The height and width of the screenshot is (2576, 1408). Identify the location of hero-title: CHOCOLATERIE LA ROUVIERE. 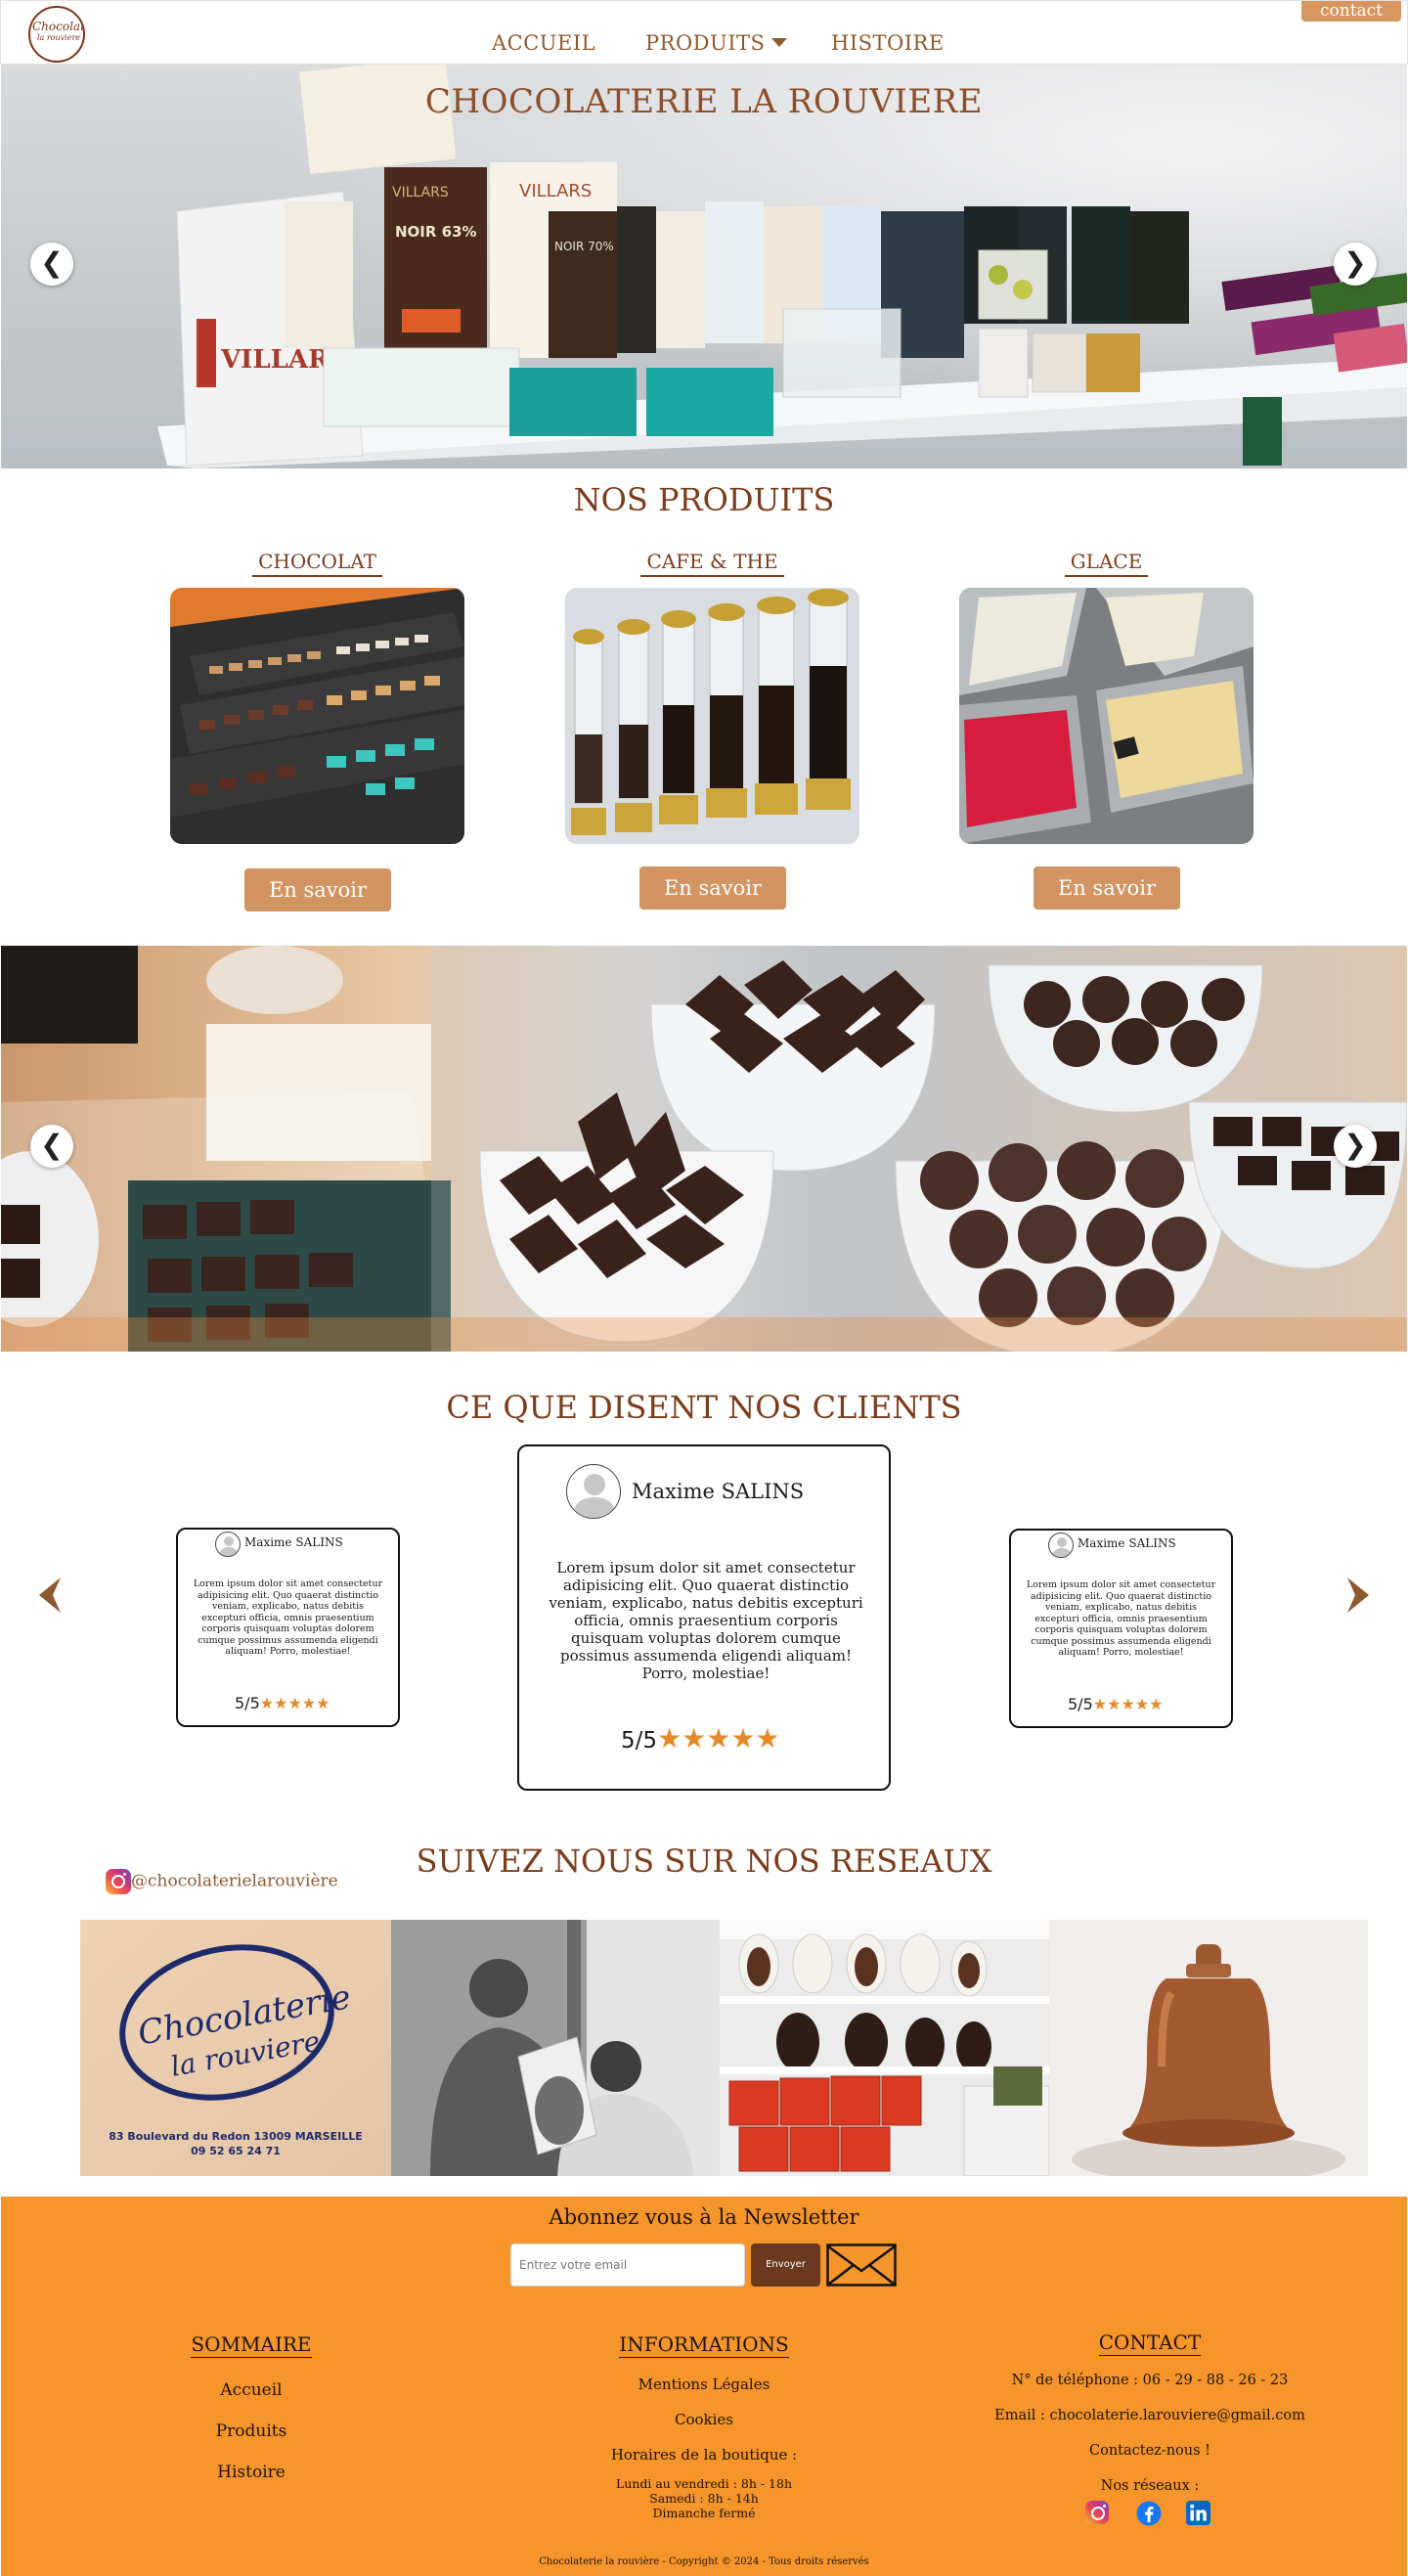
(704, 101).